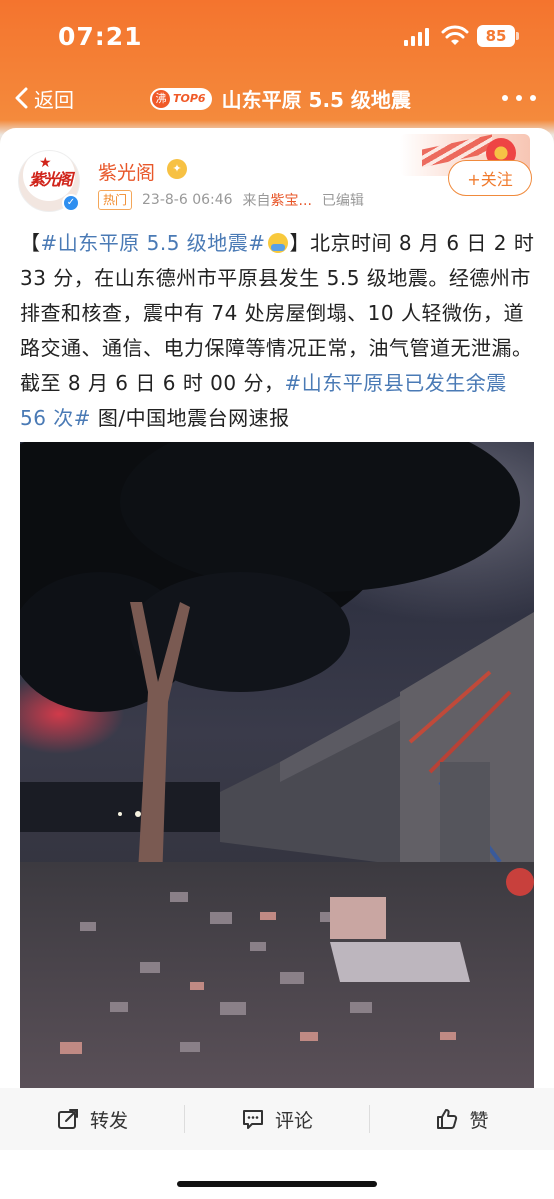 The width and height of the screenshot is (554, 1199). What do you see at coordinates (100, 36) in the screenshot?
I see `status-time: 07:21` at bounding box center [100, 36].